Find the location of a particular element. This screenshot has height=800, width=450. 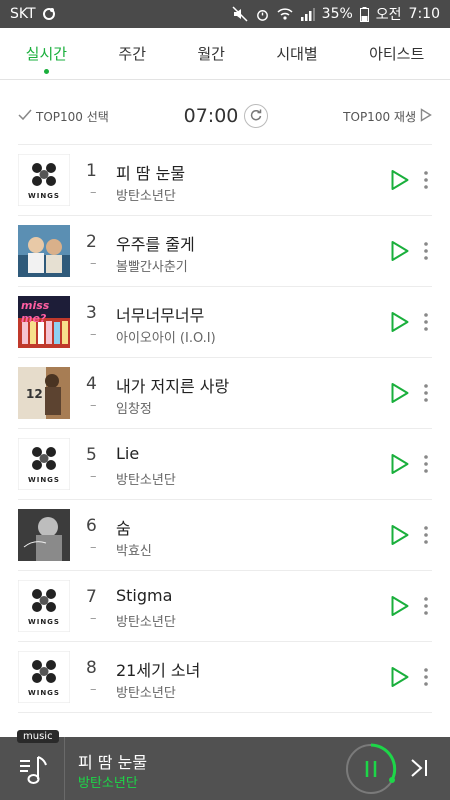

song-row: 6 – 숨 박효신 is located at coordinates (225, 535).